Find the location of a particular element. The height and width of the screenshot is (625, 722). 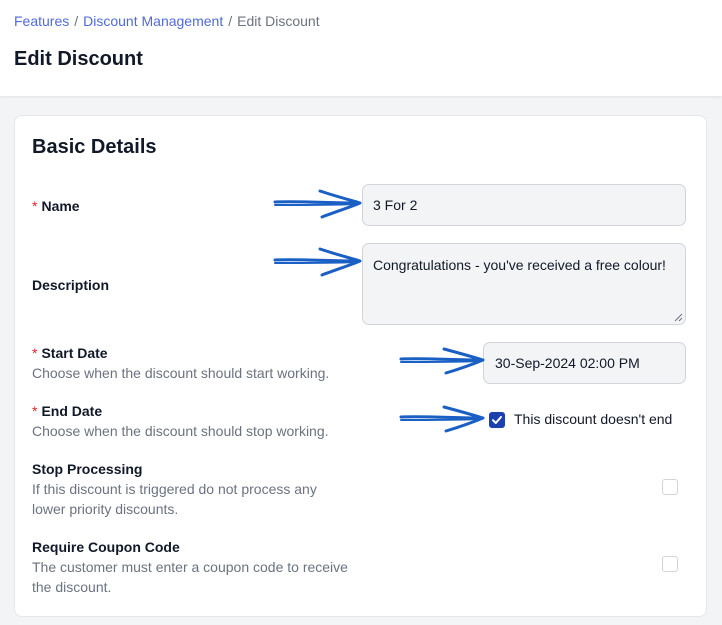

require-coupon-checkbox is located at coordinates (670, 564).